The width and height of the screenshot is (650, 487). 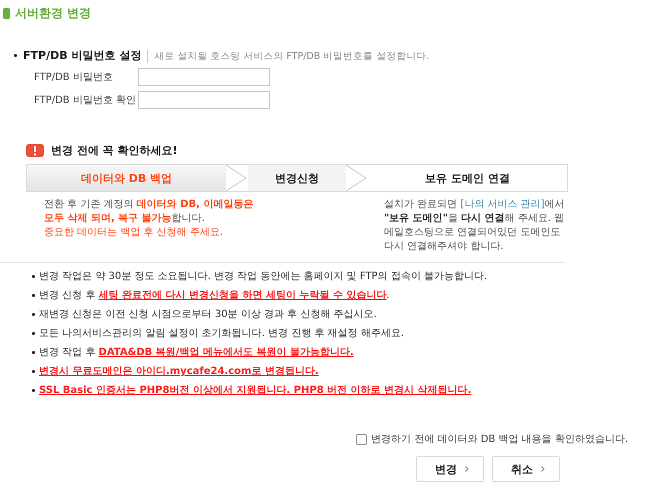 I want to click on backup-note: 전환 후 기존 계정의 데이터와 DB, 이메일등은 모두 삭제 되며, 복구 불가능합니다., so click(x=149, y=212).